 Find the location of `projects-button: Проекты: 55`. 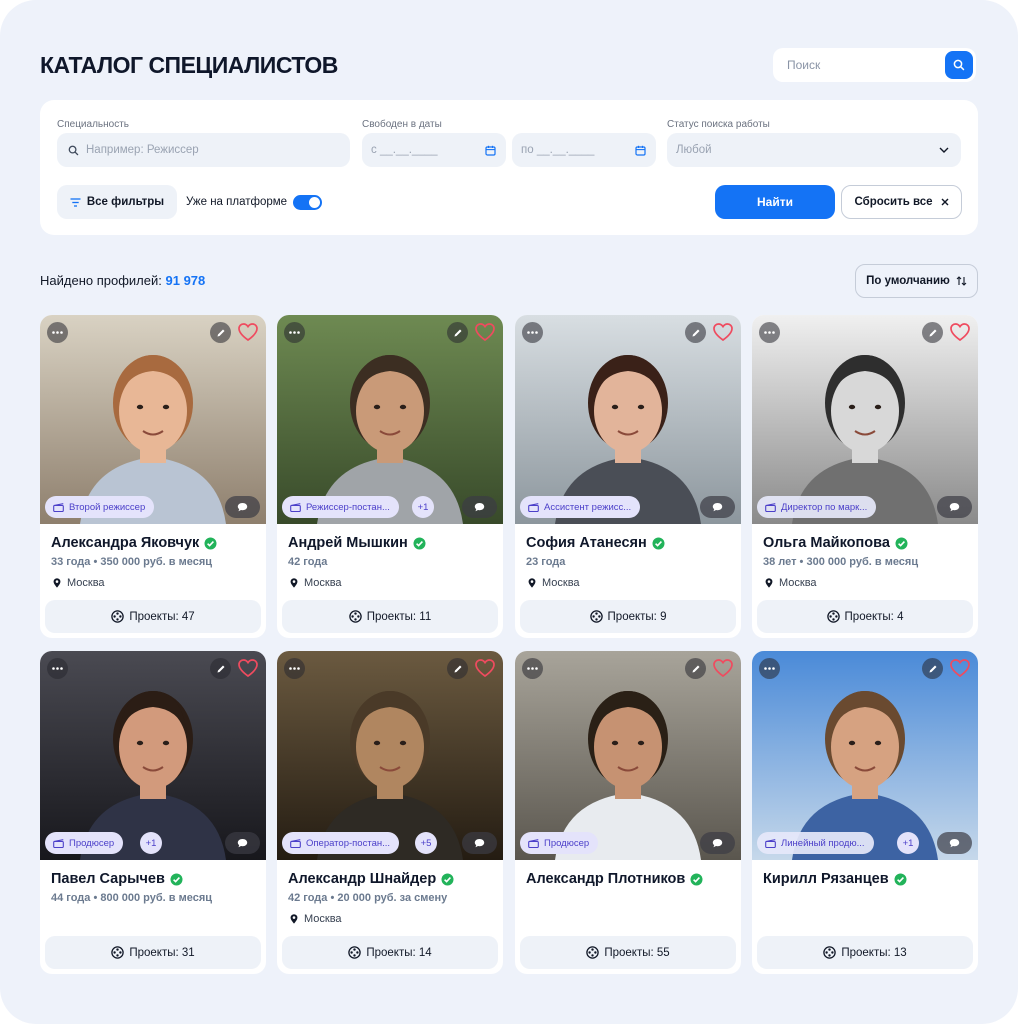

projects-button: Проекты: 55 is located at coordinates (628, 952).